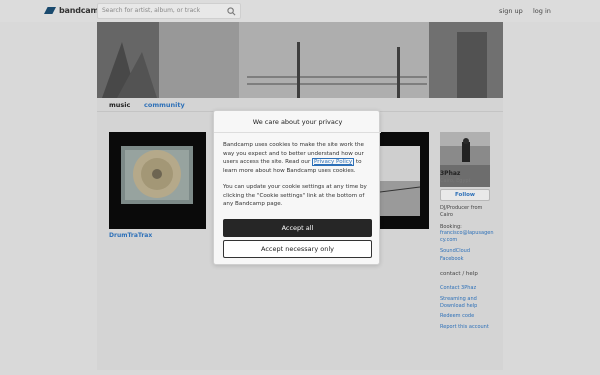  Describe the element at coordinates (467, 236) in the screenshot. I see `booking-email-link: francisco@lapusagency.com` at that location.